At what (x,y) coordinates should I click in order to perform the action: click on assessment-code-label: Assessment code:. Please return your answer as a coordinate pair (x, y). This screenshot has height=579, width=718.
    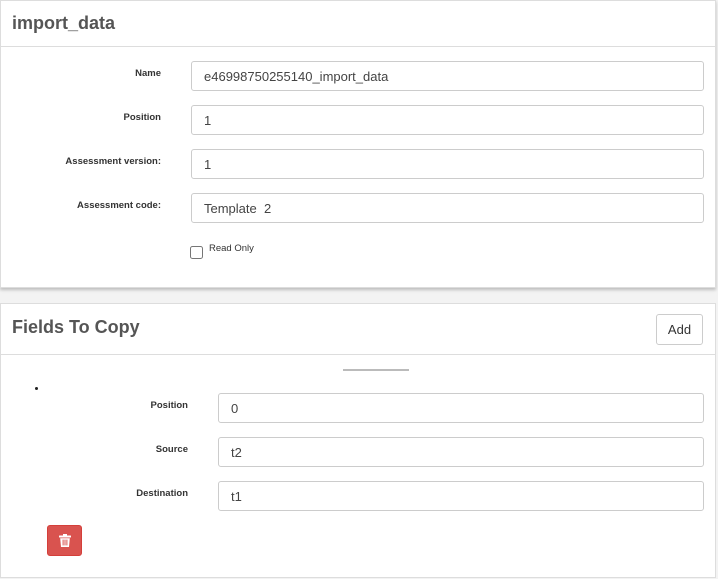
    Looking at the image, I should click on (119, 205).